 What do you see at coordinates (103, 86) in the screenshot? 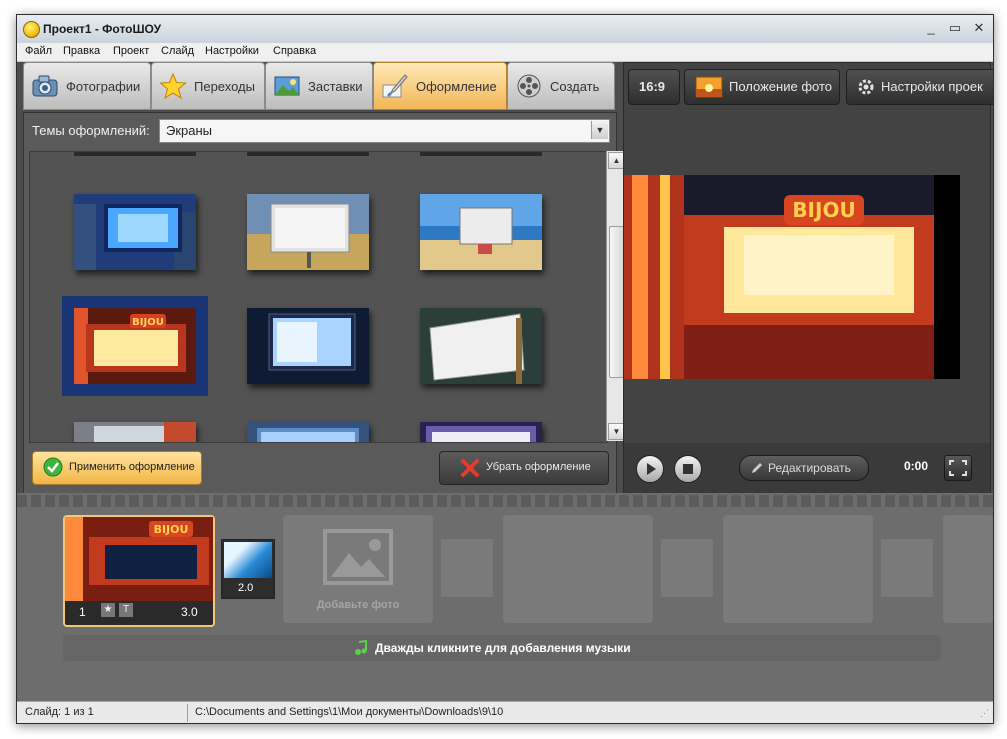
I see `tab-label: Фотографии` at bounding box center [103, 86].